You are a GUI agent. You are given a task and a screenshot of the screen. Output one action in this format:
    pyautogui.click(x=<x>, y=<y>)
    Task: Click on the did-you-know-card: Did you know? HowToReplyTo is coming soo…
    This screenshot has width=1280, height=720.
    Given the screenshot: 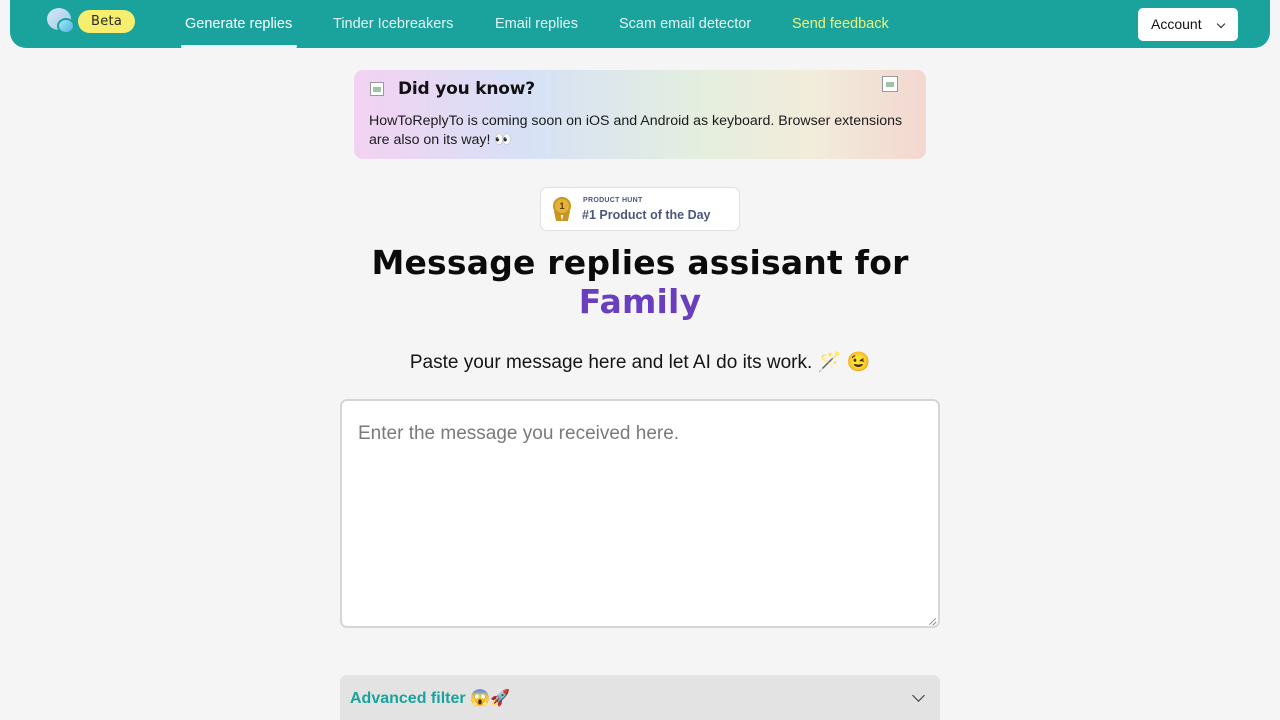 What is the action you would take?
    pyautogui.click(x=640, y=114)
    